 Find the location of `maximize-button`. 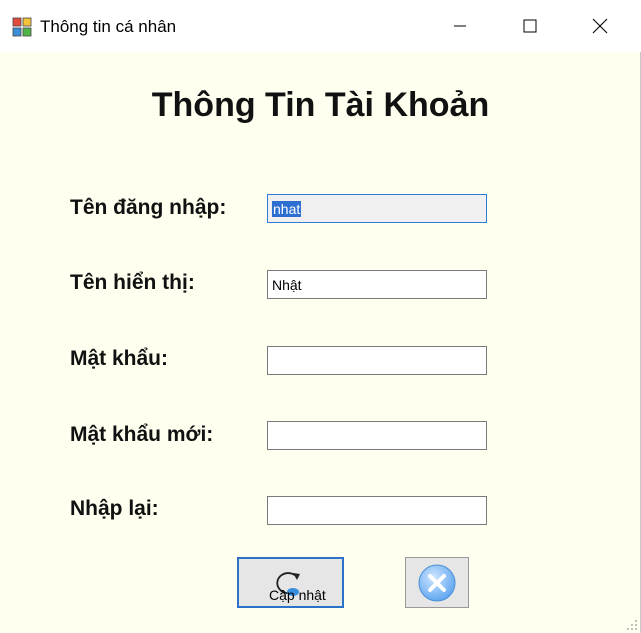

maximize-button is located at coordinates (530, 26).